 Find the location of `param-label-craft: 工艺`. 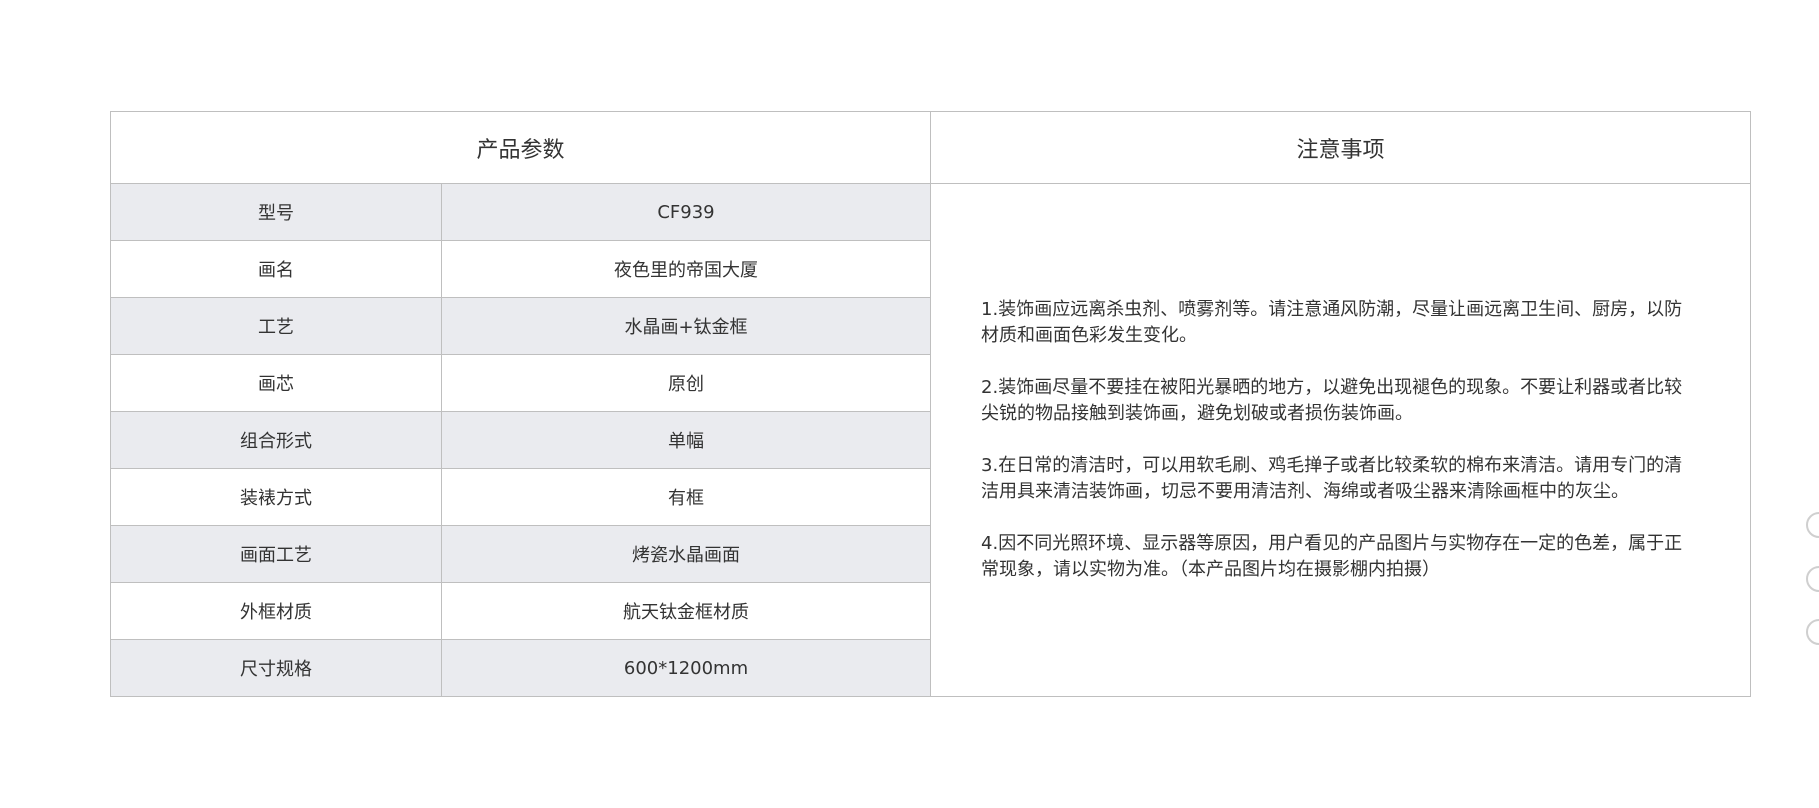

param-label-craft: 工艺 is located at coordinates (276, 326).